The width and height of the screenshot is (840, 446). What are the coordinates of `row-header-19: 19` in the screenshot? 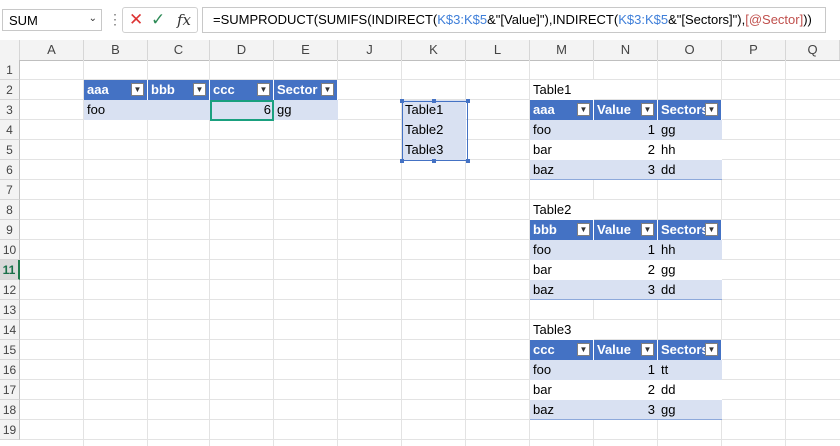 It's located at (10, 430).